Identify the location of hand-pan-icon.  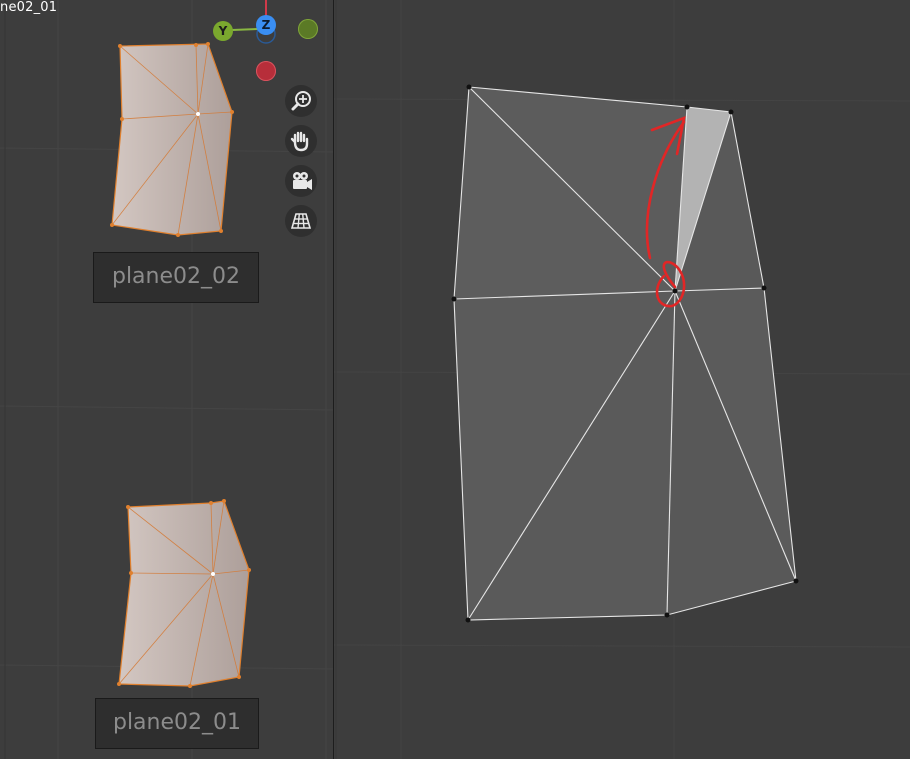
(299, 141).